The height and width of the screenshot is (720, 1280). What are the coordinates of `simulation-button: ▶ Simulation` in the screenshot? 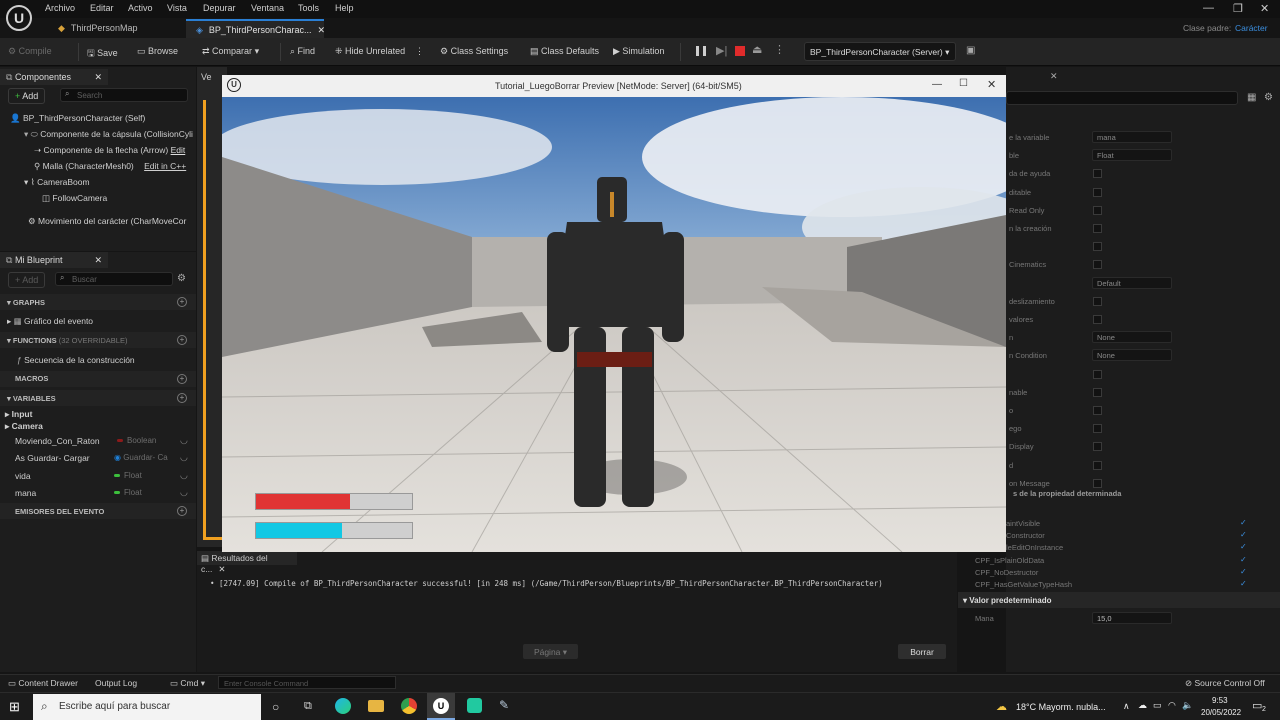 It's located at (638, 51).